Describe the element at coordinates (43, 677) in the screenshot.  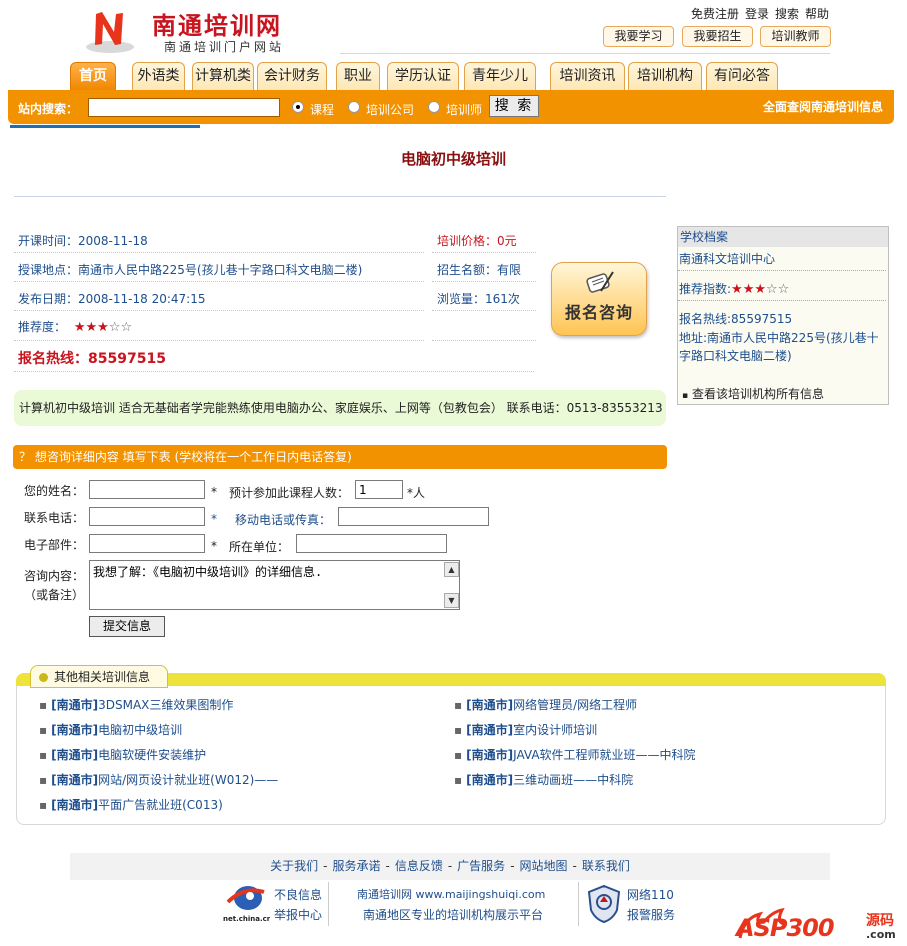
I see `dot-icon` at that location.